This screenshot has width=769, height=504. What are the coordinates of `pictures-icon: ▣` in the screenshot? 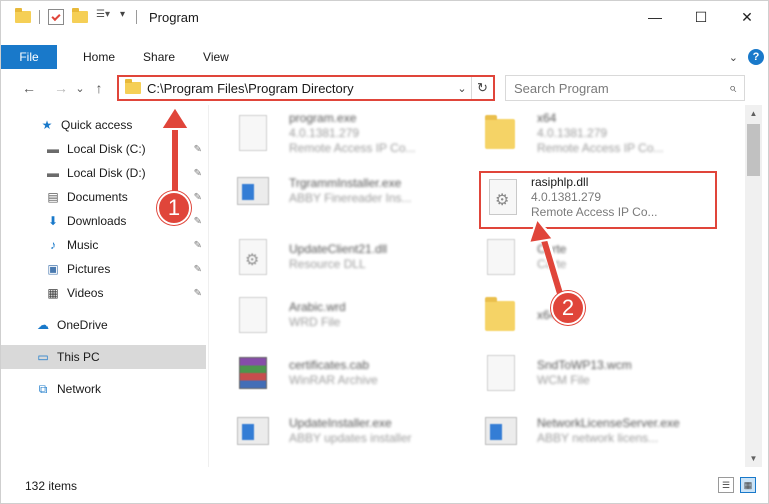 It's located at (53, 269).